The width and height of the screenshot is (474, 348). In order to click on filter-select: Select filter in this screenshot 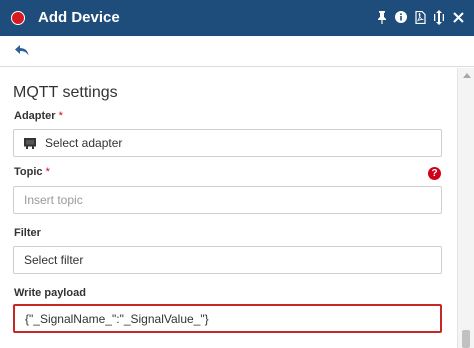, I will do `click(227, 260)`.